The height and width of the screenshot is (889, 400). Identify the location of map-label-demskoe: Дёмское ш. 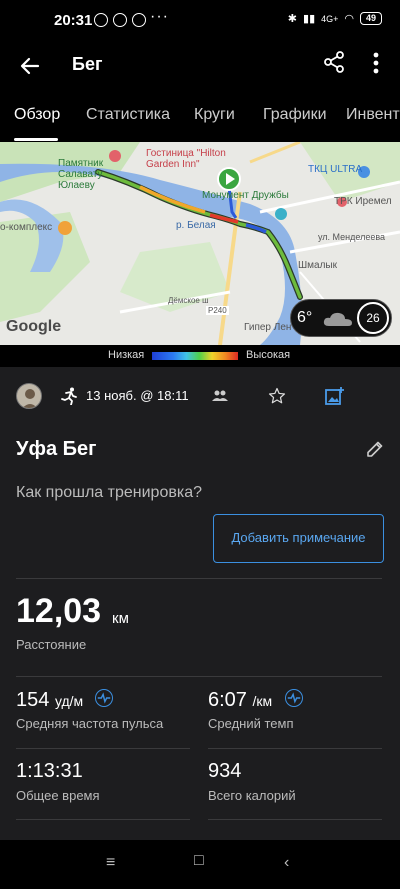
(188, 300).